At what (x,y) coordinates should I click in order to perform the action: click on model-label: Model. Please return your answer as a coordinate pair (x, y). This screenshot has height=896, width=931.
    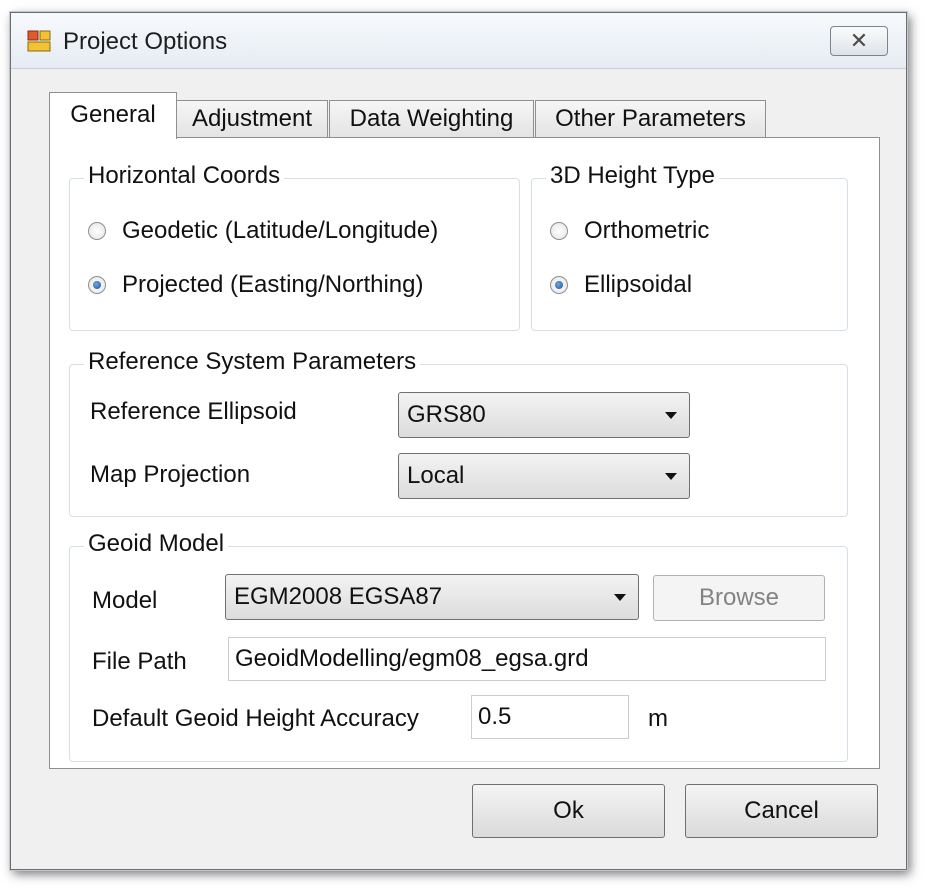
    Looking at the image, I should click on (125, 600).